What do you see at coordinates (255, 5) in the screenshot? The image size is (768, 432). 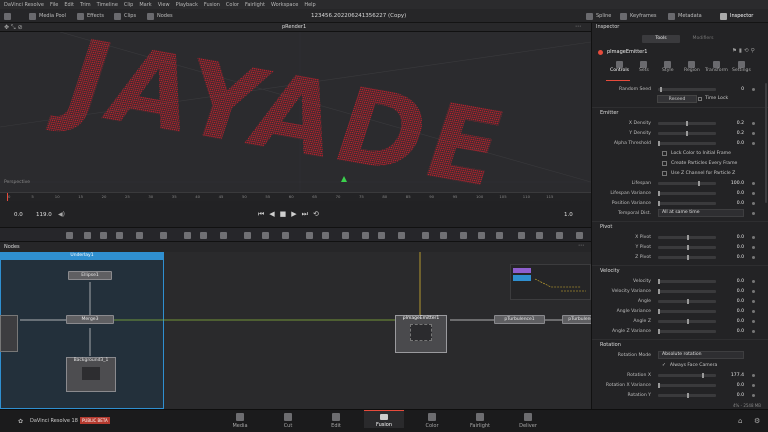 I see `menu-fairlight: Fairlight` at bounding box center [255, 5].